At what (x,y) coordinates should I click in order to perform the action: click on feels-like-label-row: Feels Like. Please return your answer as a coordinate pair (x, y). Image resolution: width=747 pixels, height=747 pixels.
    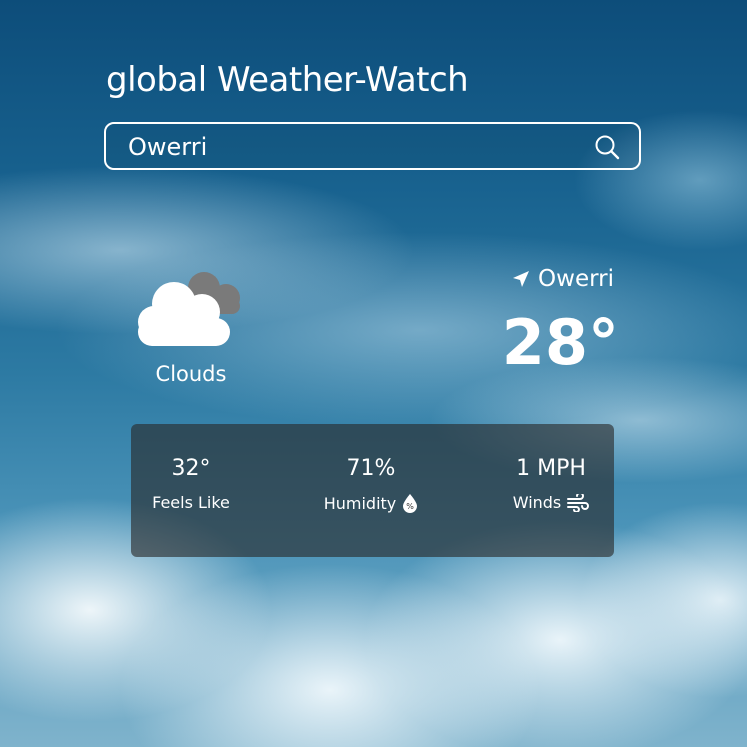
    Looking at the image, I should click on (191, 502).